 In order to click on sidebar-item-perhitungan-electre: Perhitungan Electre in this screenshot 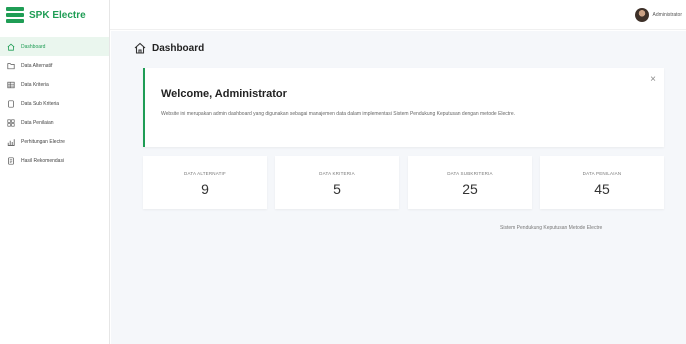, I will do `click(54, 141)`.